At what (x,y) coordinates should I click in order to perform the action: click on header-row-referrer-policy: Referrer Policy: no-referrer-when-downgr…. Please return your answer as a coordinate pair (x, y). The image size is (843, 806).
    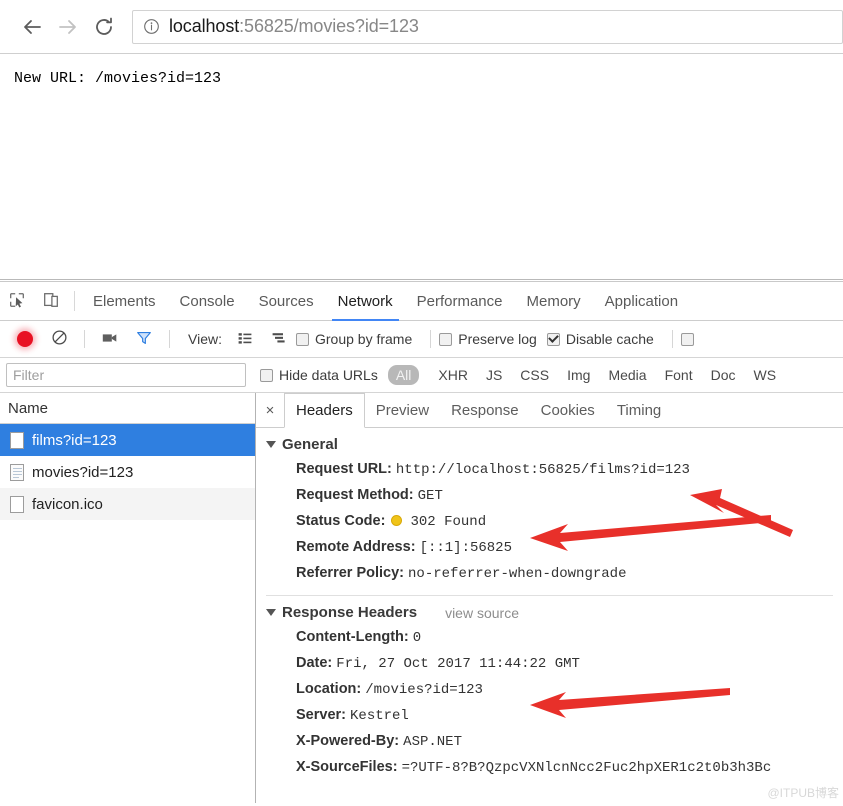
    Looking at the image, I should click on (549, 574).